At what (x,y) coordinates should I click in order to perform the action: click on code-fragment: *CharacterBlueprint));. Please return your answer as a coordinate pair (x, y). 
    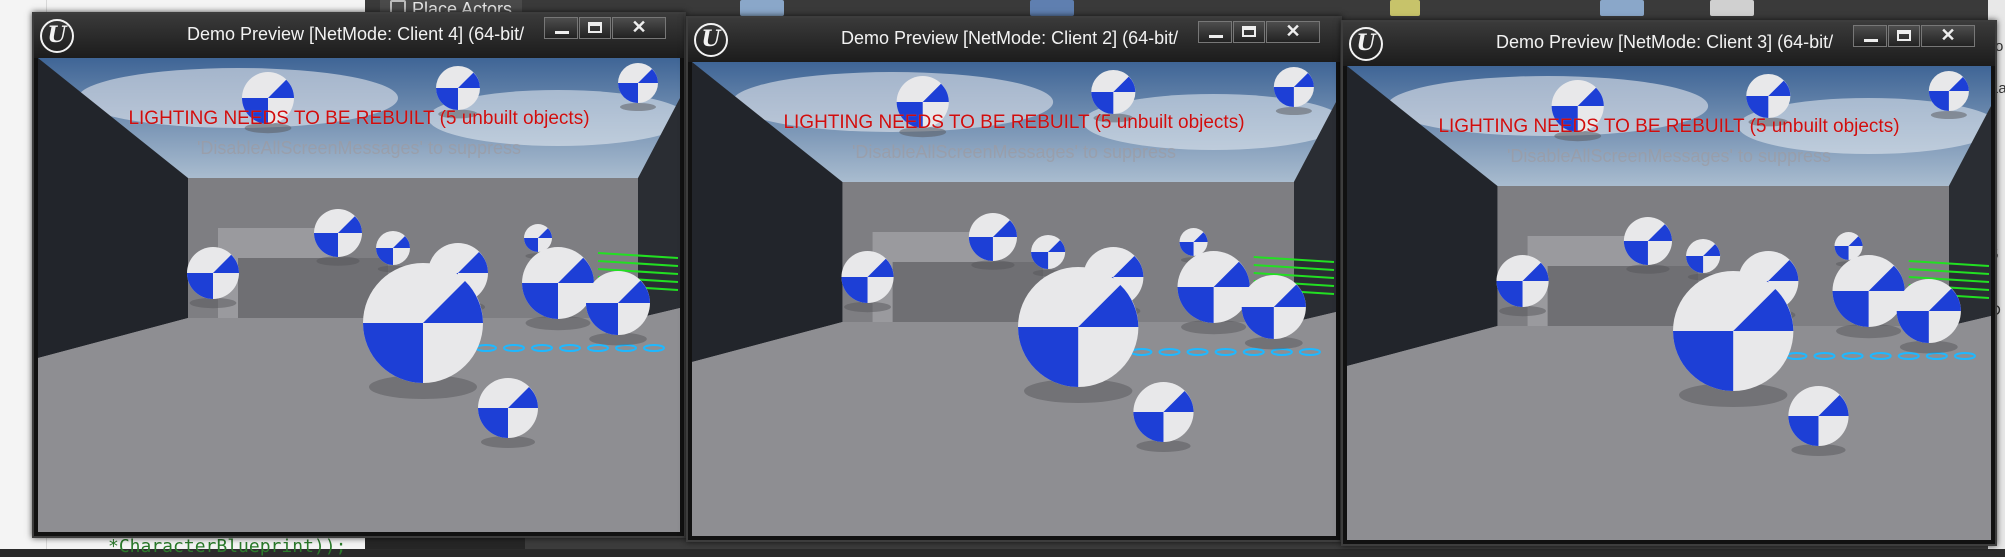
    Looking at the image, I should click on (227, 546).